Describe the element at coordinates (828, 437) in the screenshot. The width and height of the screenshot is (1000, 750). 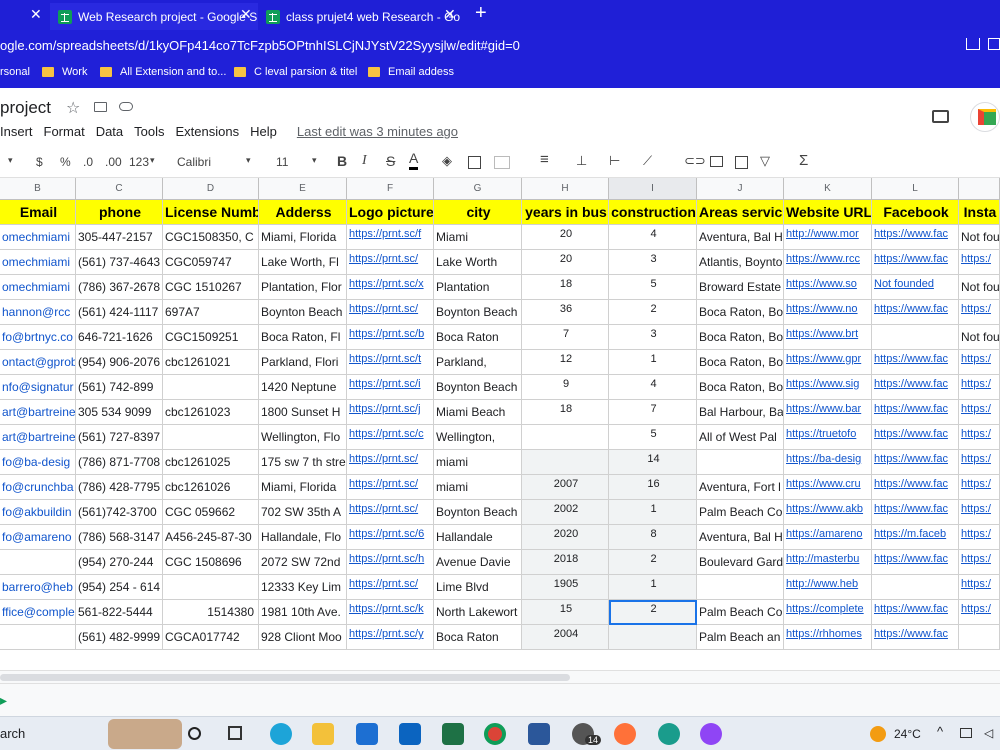
I see `grid-cell: https://truetofo` at that location.